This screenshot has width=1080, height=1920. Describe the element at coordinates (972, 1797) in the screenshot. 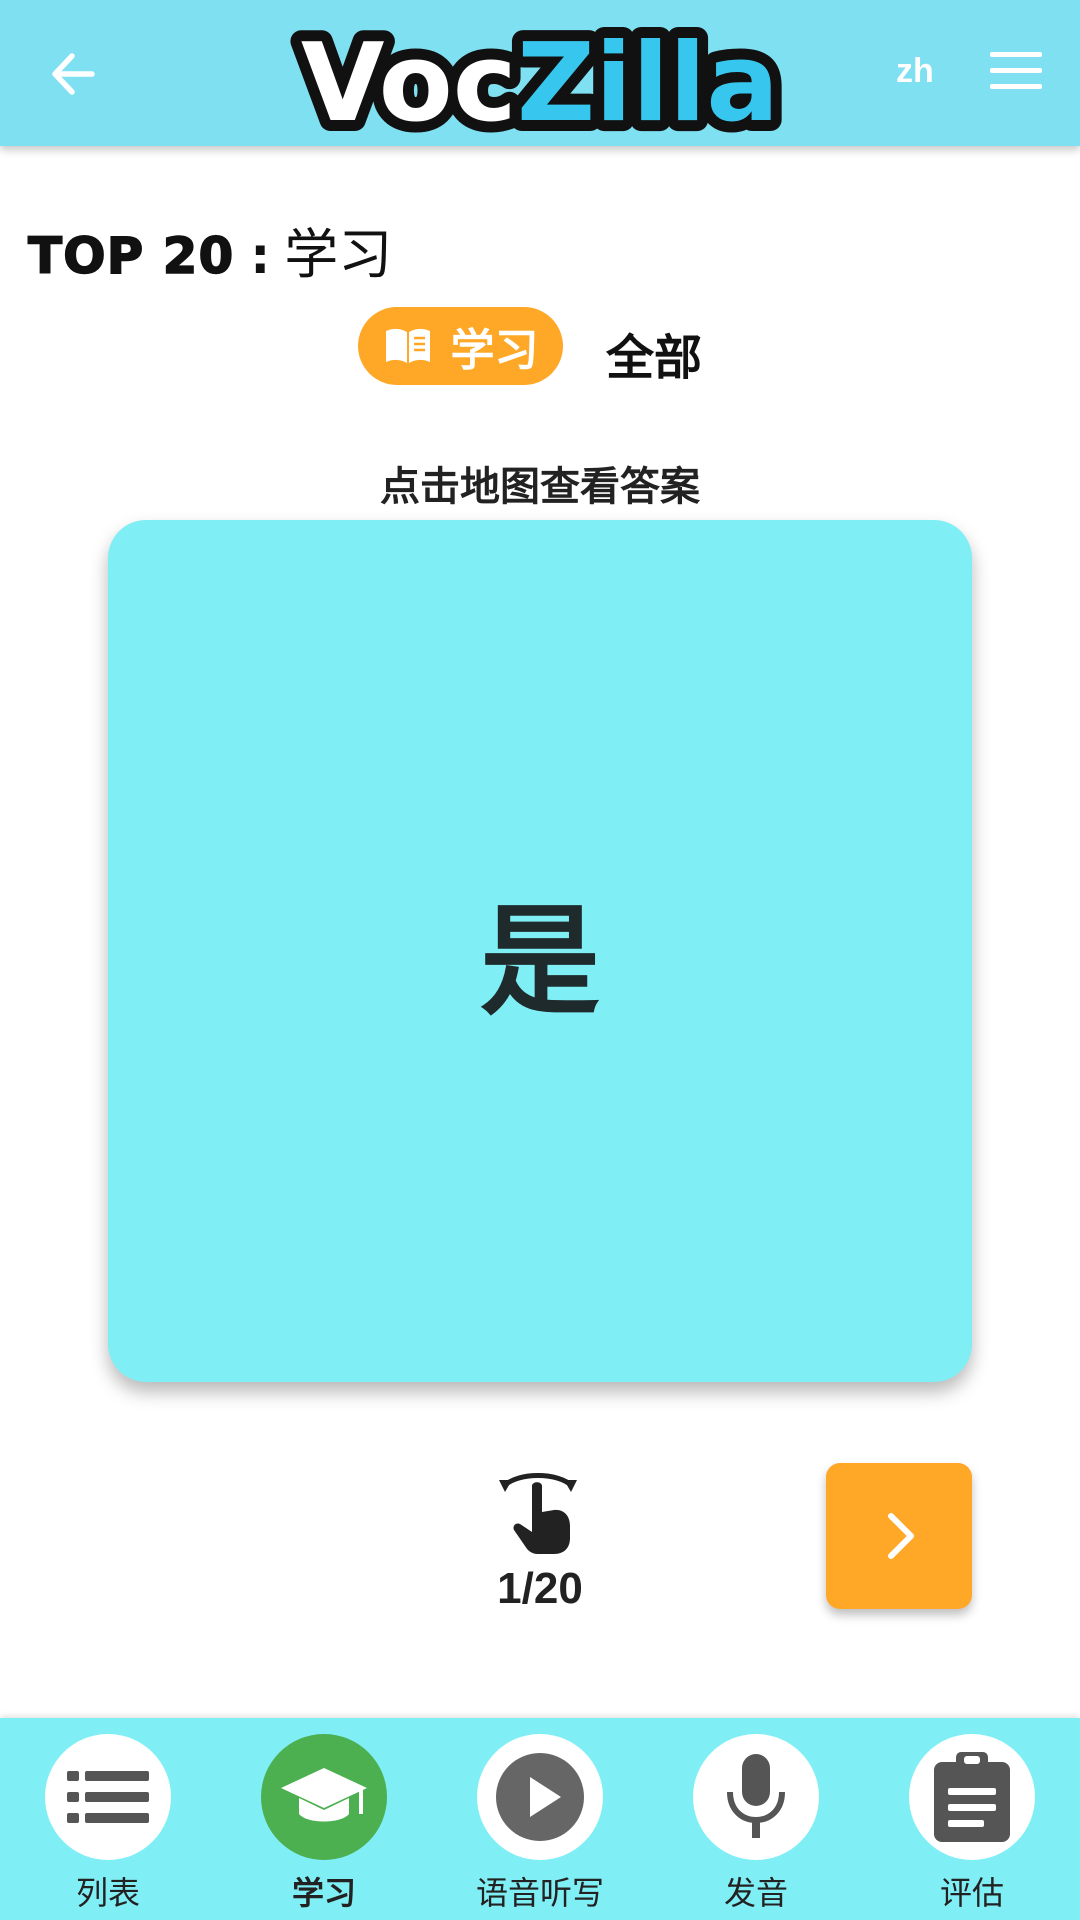

I see `clipboard-icon` at that location.